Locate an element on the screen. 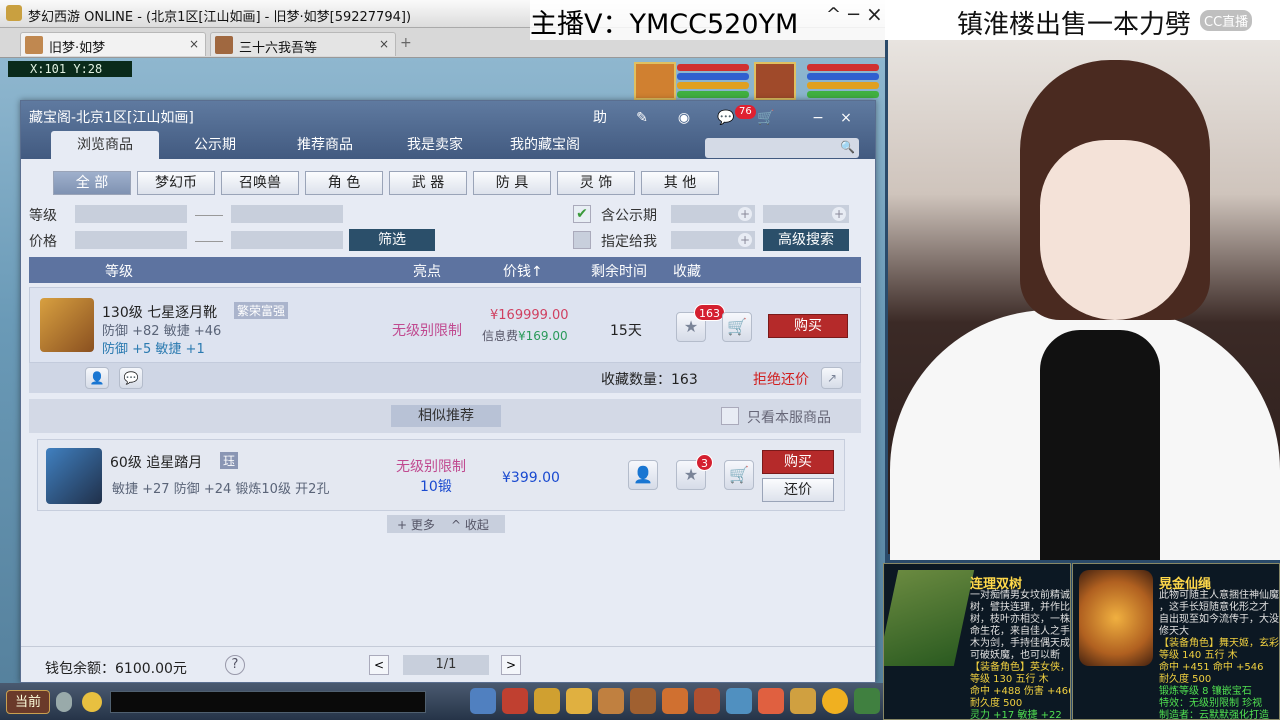 The height and width of the screenshot is (720, 1280). level-min-input is located at coordinates (131, 214).